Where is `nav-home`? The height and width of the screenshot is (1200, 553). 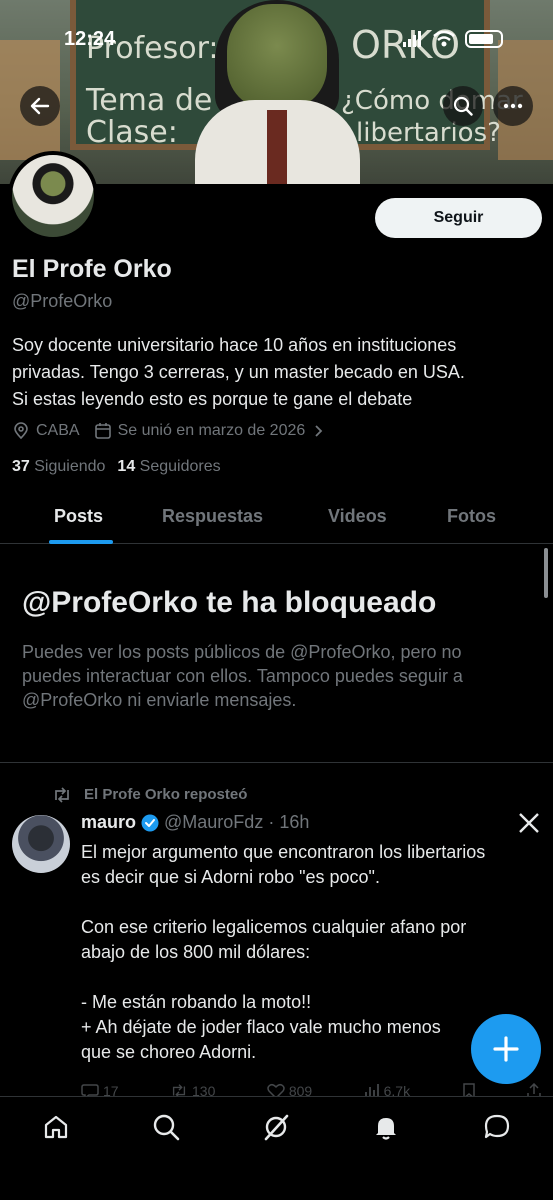
nav-home is located at coordinates (56, 1127).